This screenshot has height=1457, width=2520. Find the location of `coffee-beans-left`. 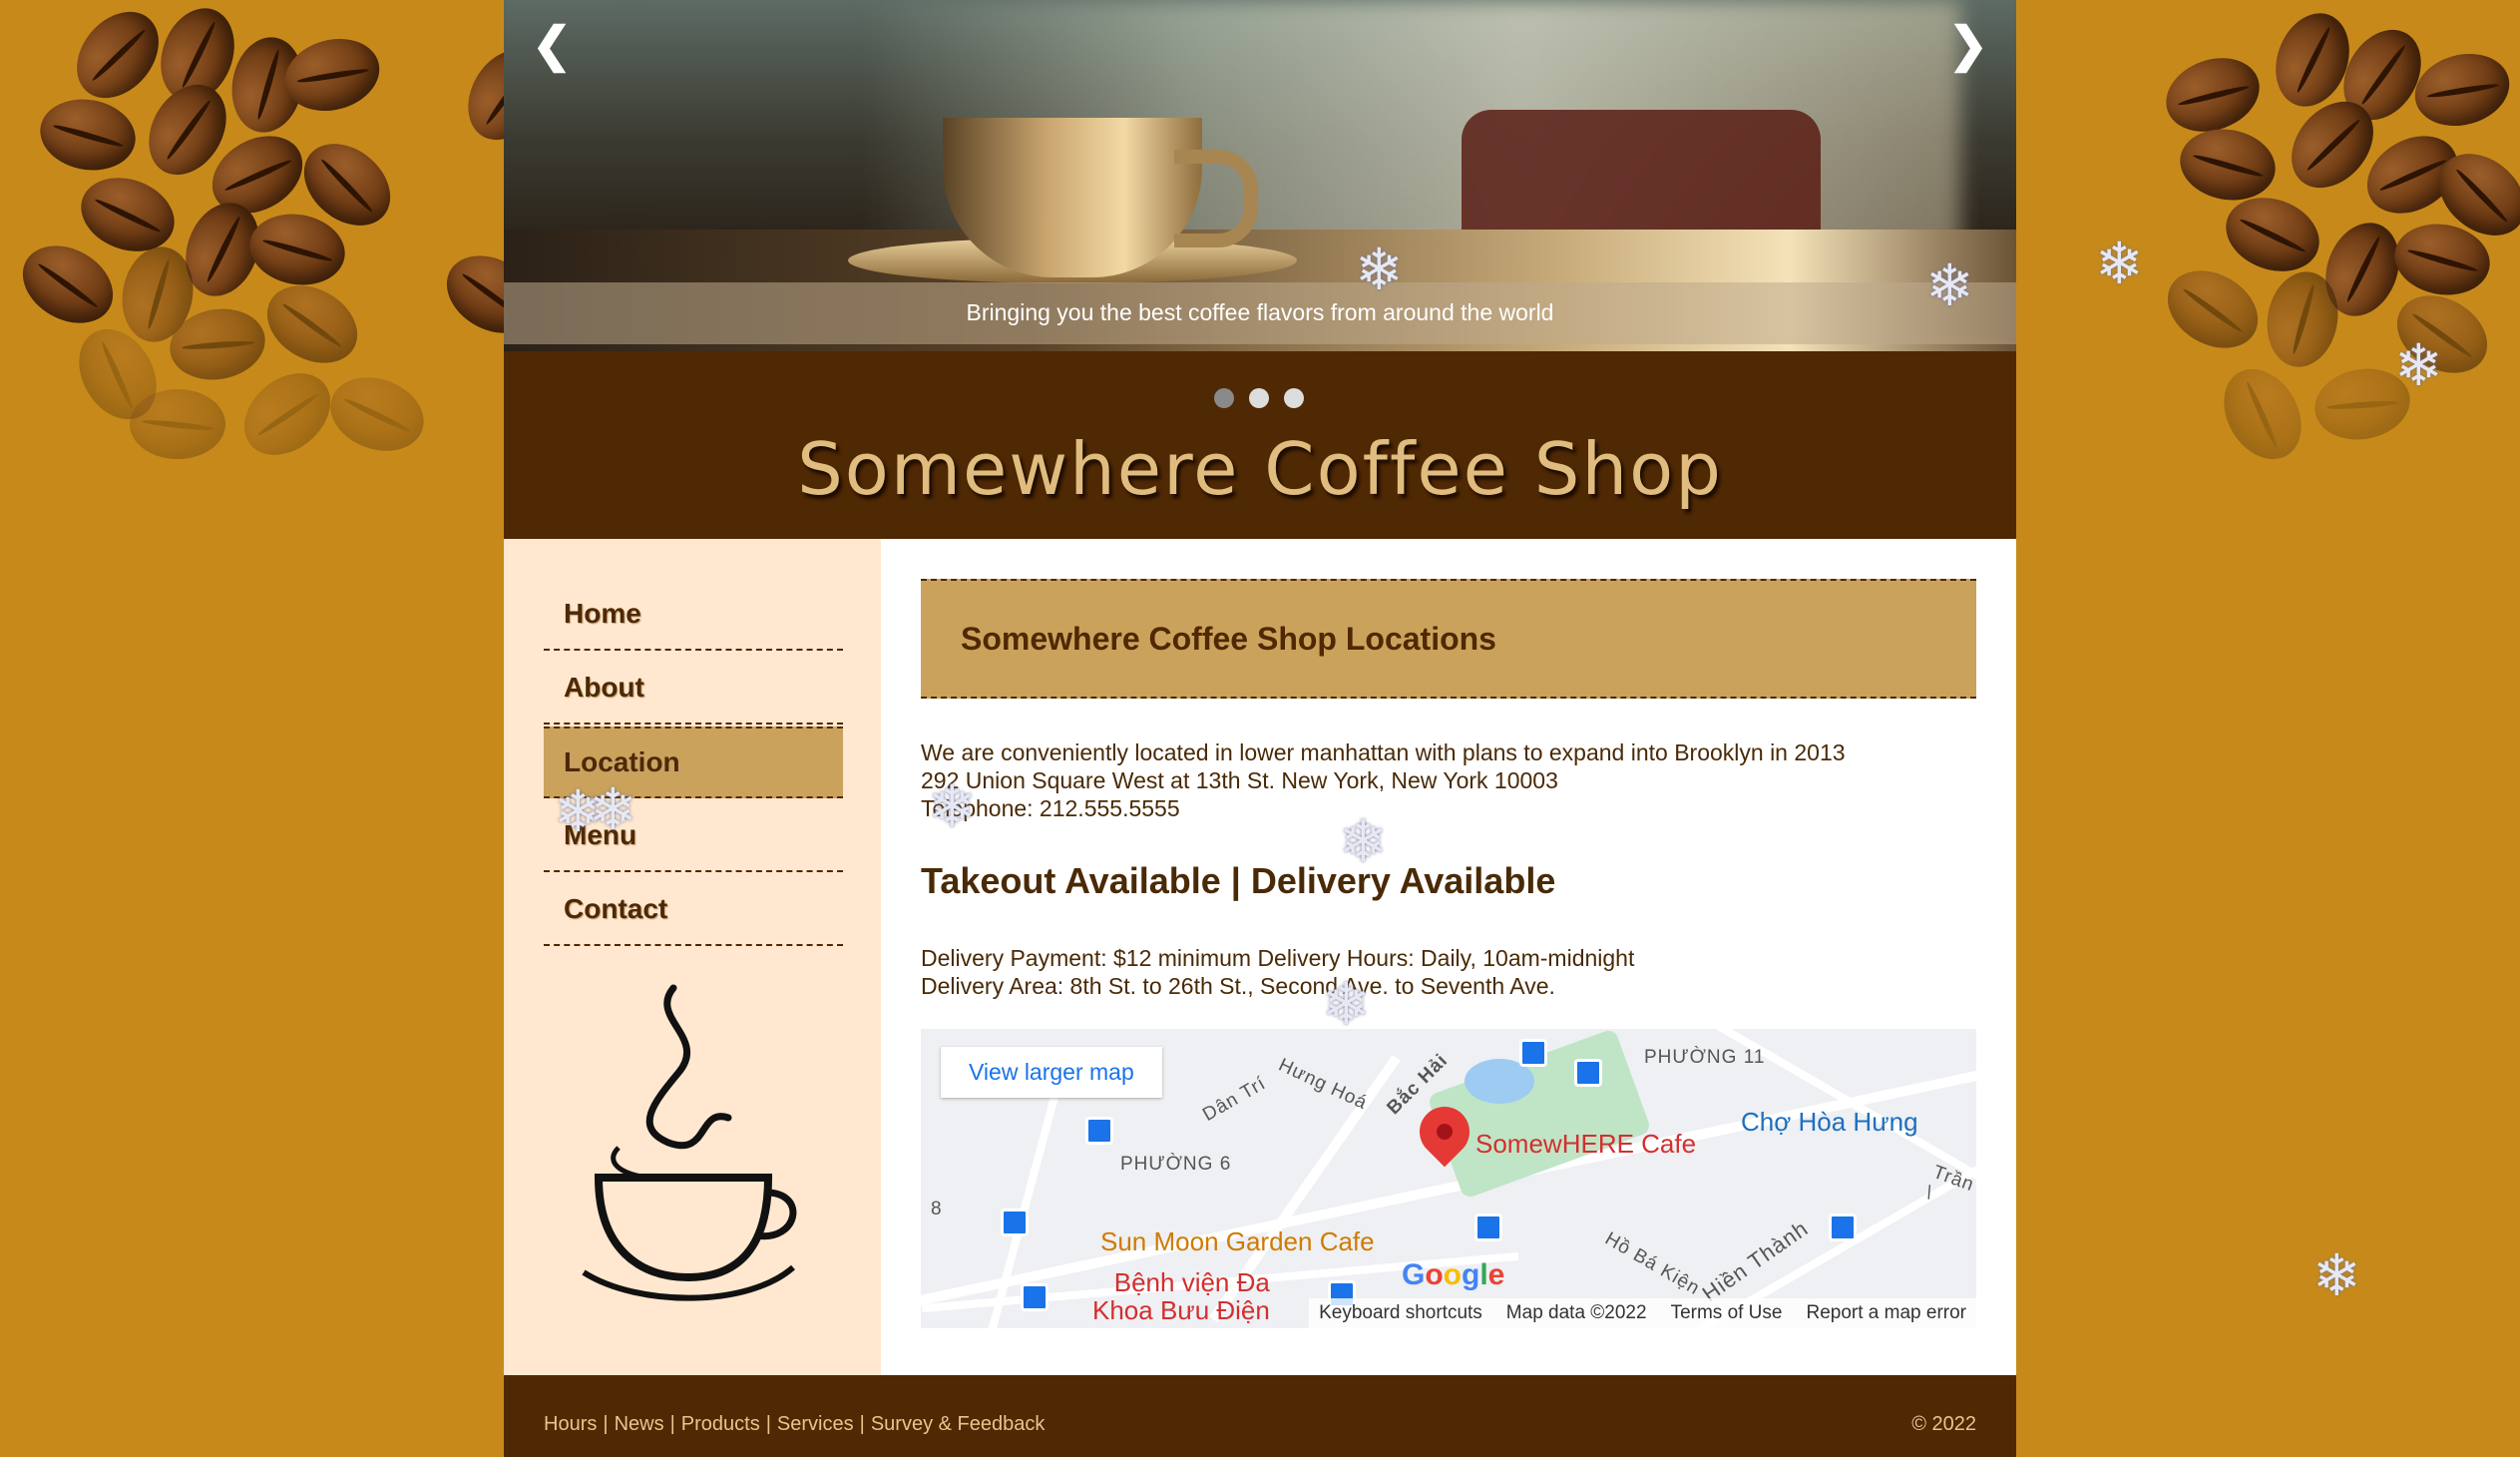

coffee-beans-left is located at coordinates (249, 236).